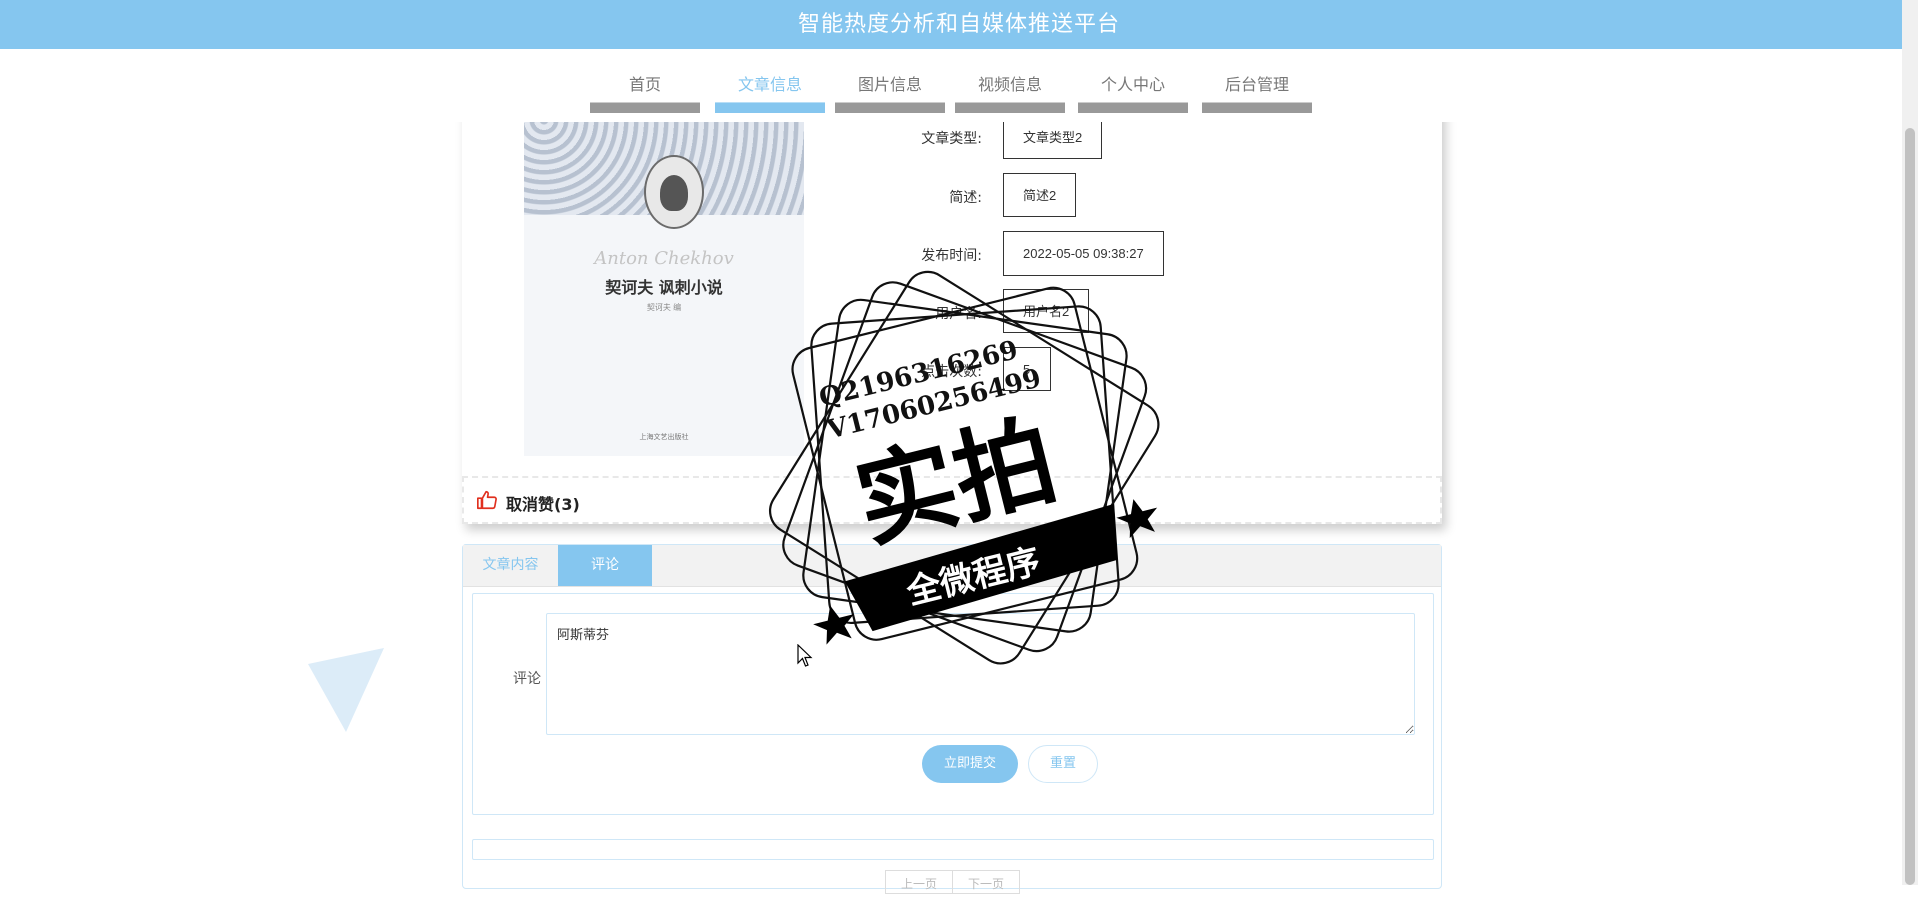 This screenshot has height=897, width=1918. Describe the element at coordinates (664, 437) in the screenshot. I see `cover-publisher: 上海文艺出版社` at that location.